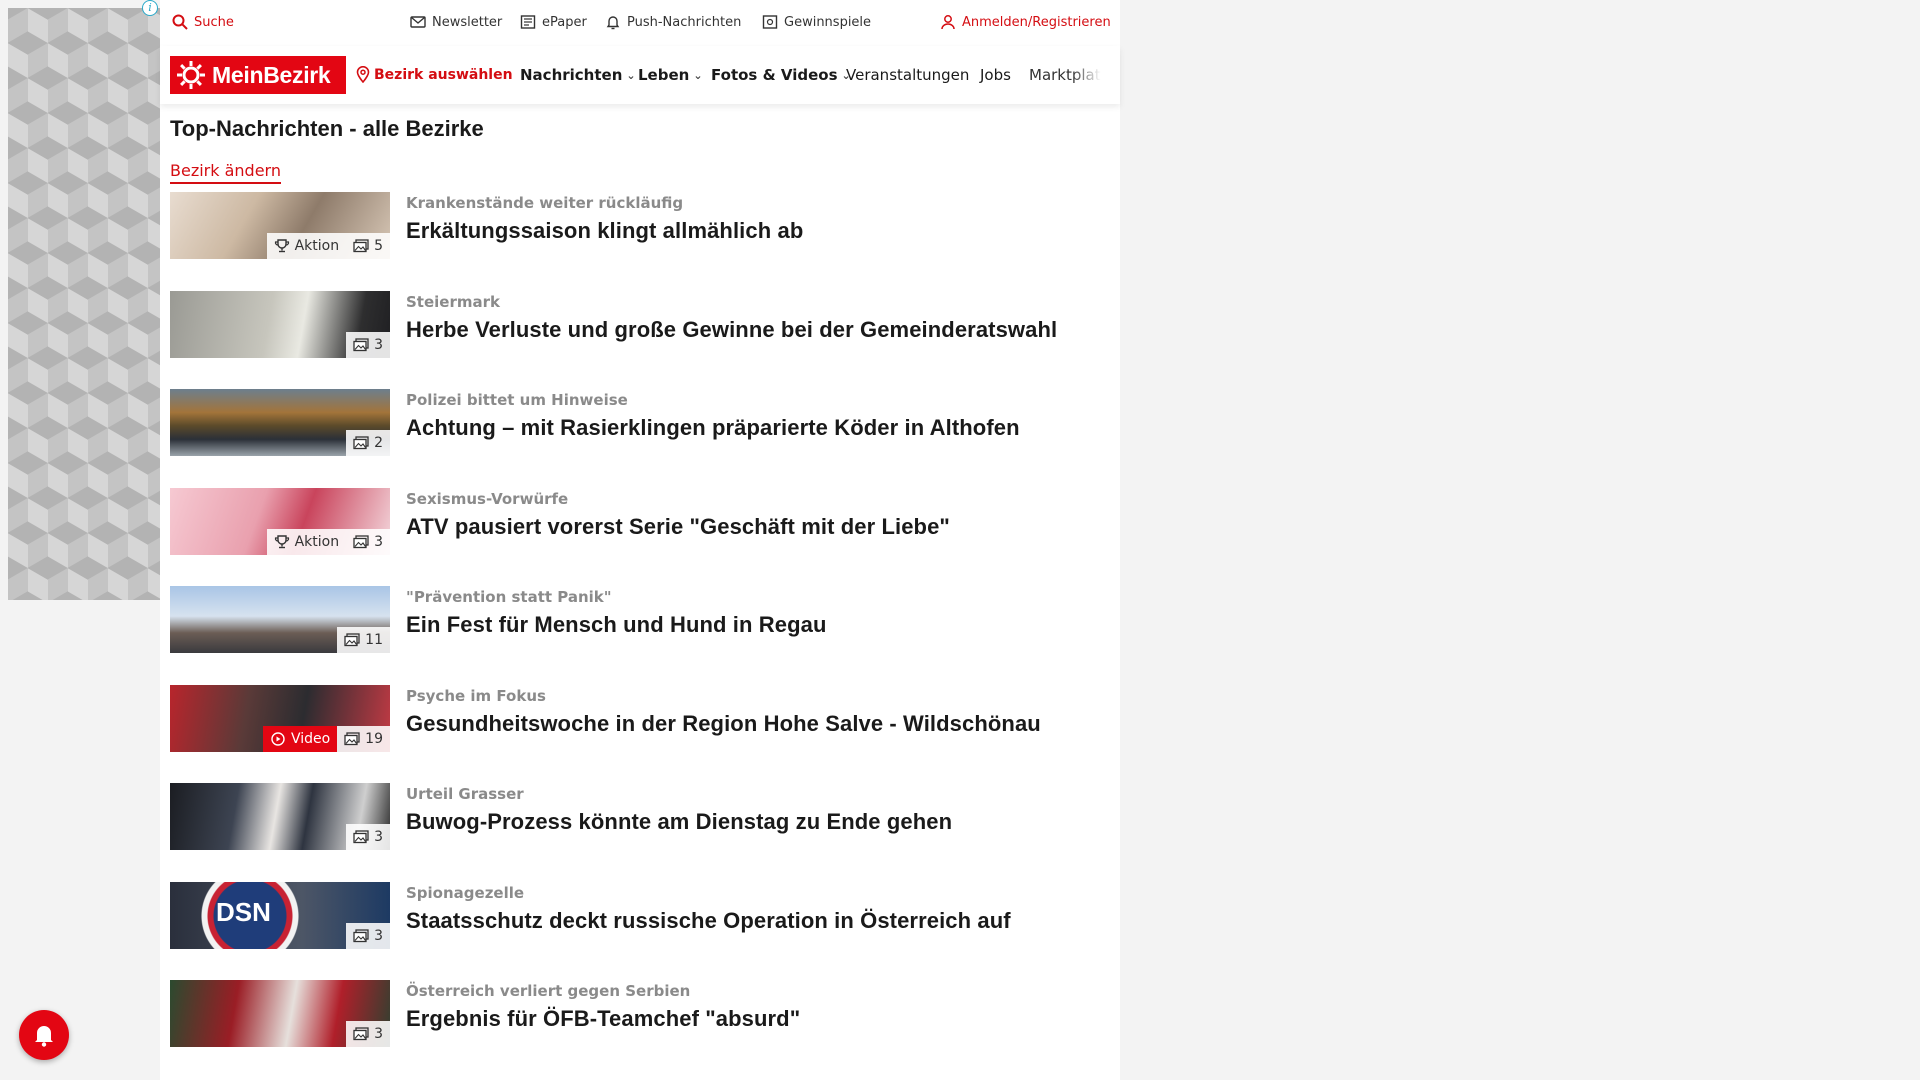 The height and width of the screenshot is (1080, 1920). I want to click on push-notification-button, so click(44, 1035).